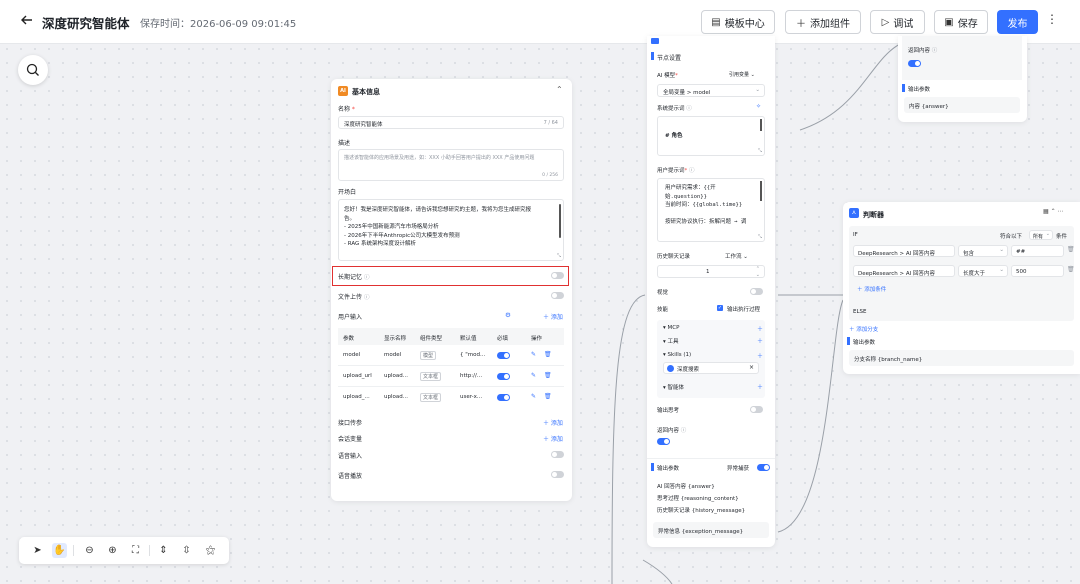 The width and height of the screenshot is (1080, 584). Describe the element at coordinates (553, 438) in the screenshot. I see `add-session-var-button: ＋ 添加` at that location.